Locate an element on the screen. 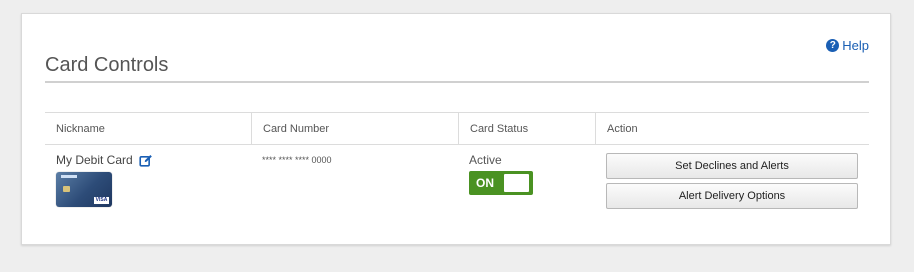 The width and height of the screenshot is (914, 272). column-header-card-number: Card Number is located at coordinates (354, 128).